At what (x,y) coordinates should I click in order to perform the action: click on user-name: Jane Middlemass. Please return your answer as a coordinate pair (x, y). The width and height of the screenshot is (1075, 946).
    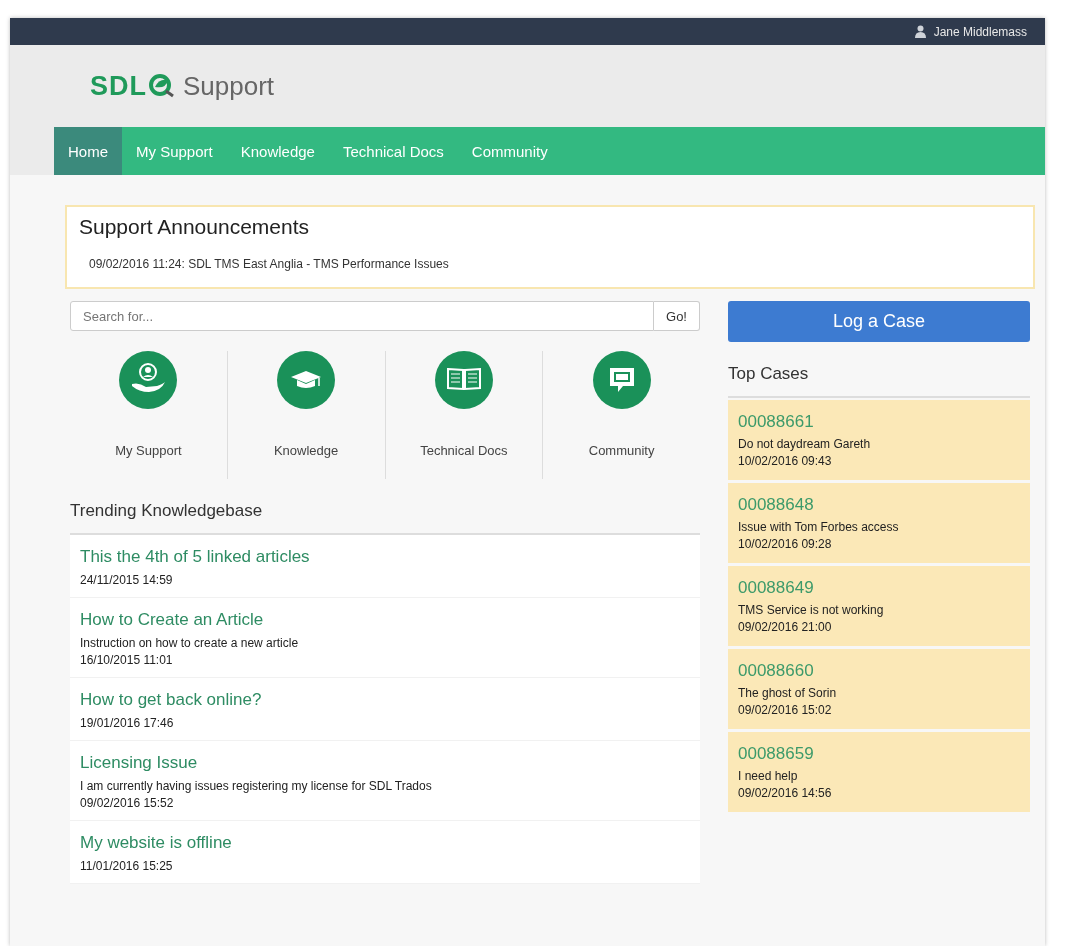
    Looking at the image, I should click on (980, 31).